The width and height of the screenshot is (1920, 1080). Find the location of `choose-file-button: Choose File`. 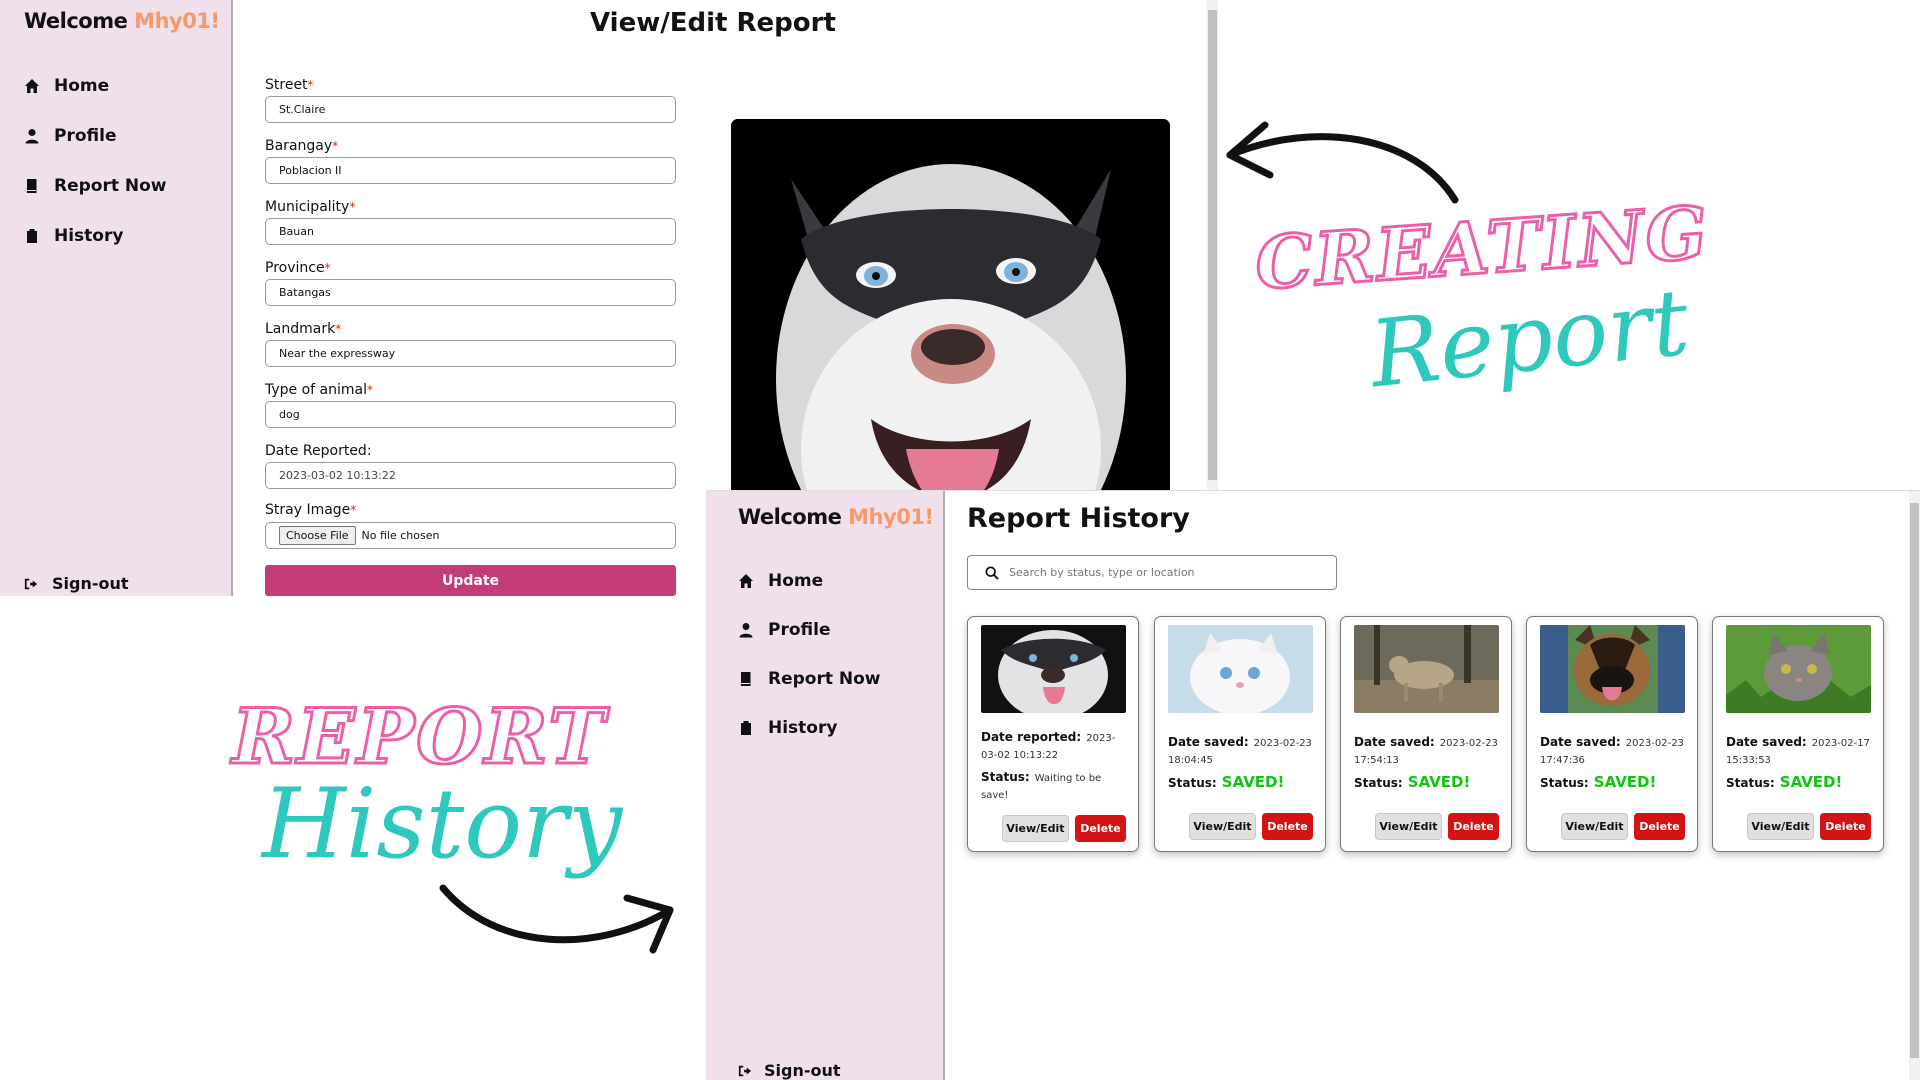

choose-file-button: Choose File is located at coordinates (317, 535).